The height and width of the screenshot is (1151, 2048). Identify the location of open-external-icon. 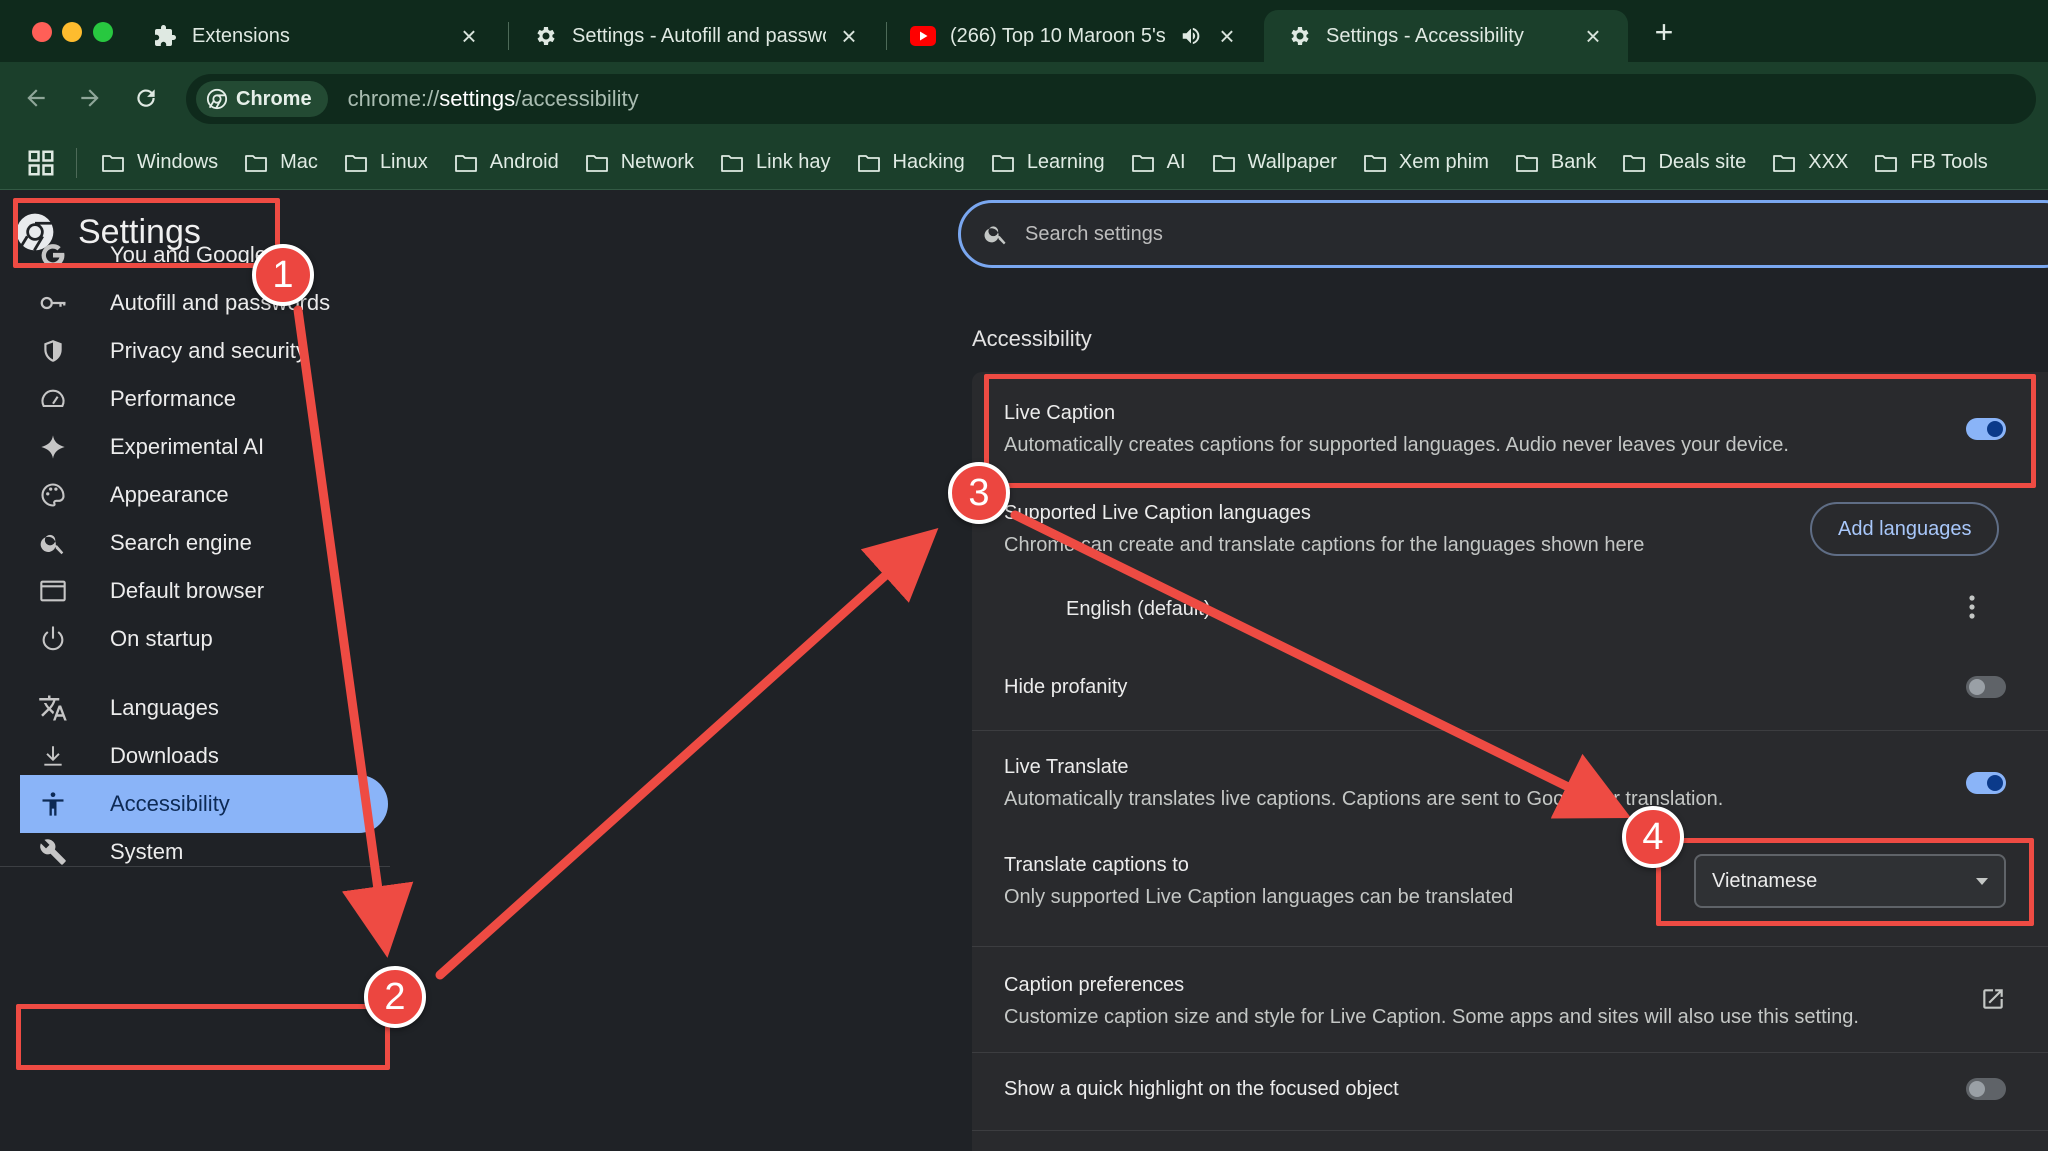
(1993, 1001).